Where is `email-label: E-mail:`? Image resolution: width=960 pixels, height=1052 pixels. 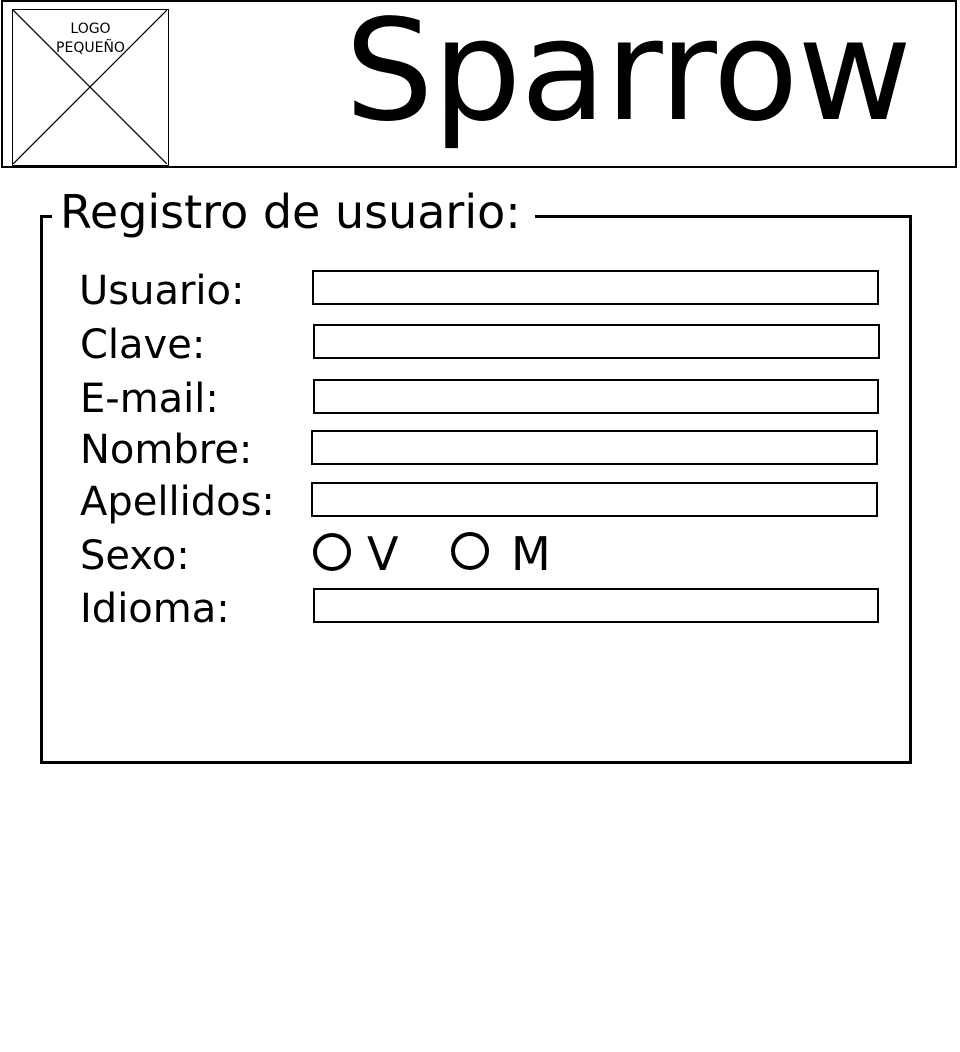 email-label: E-mail: is located at coordinates (149, 399).